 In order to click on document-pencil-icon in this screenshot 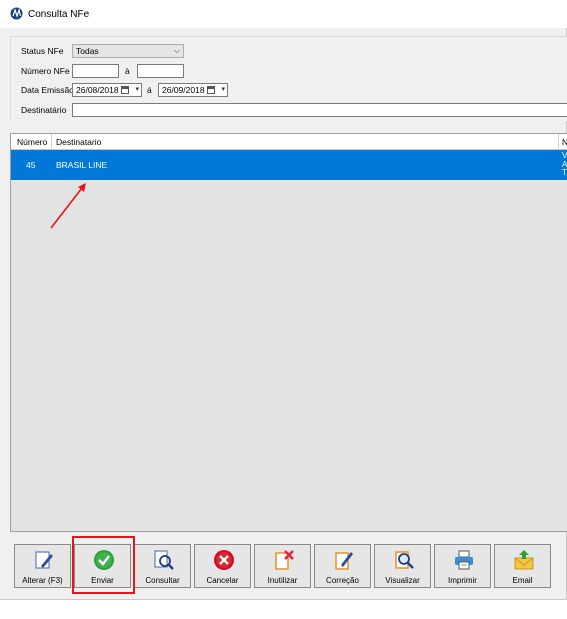, I will do `click(344, 561)`.